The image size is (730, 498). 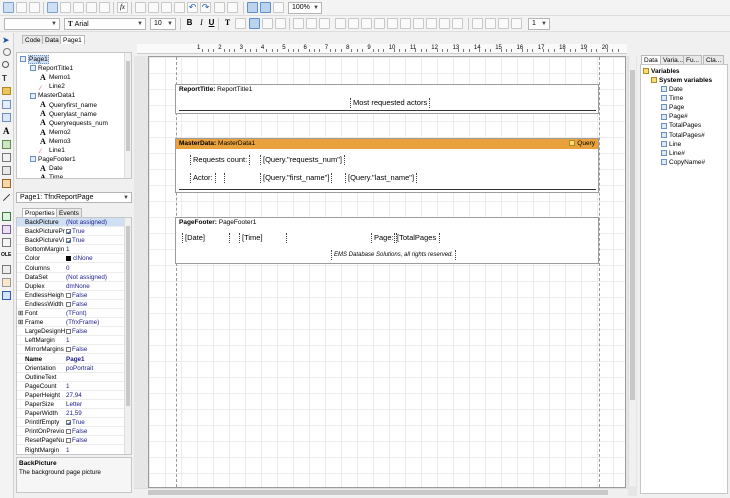 What do you see at coordinates (68, 114) in the screenshot?
I see `tree-item: A Querylast_name` at bounding box center [68, 114].